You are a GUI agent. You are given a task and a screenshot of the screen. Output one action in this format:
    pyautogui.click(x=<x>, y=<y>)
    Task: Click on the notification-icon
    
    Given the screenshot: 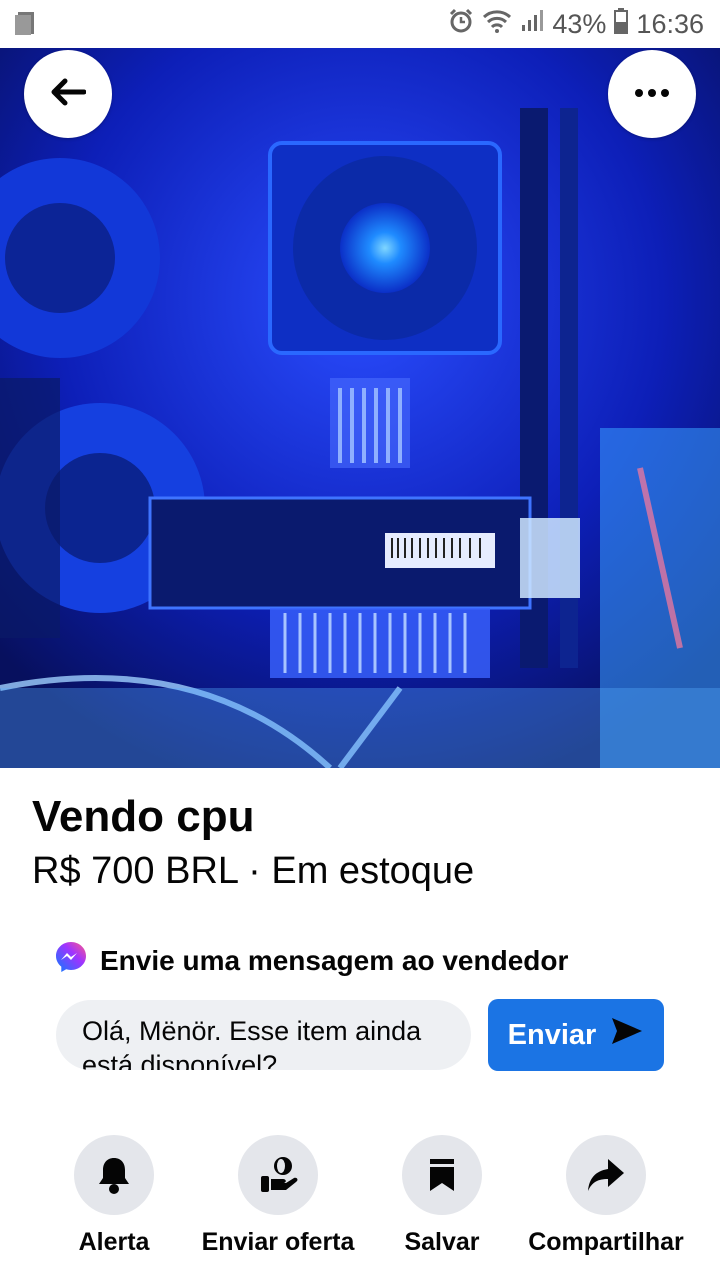 What is the action you would take?
    pyautogui.click(x=26, y=25)
    